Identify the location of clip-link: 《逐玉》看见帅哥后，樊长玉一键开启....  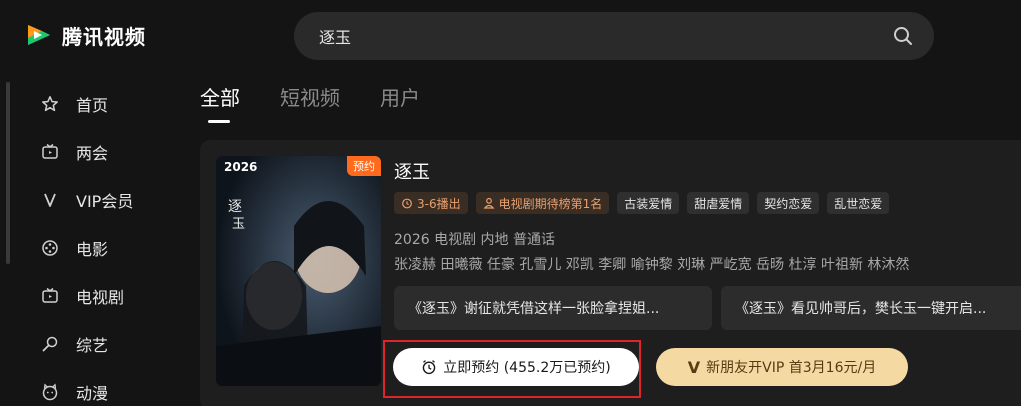
(871, 308).